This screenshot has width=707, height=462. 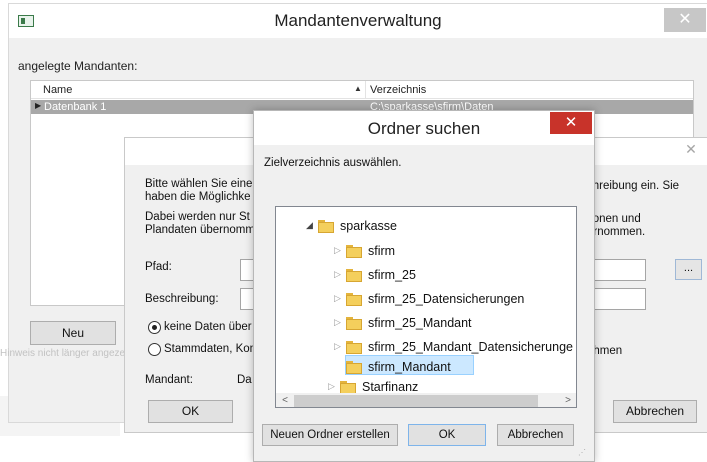 I want to click on radio-stammdaten-label: Stammdaten, Kon, so click(x=210, y=349).